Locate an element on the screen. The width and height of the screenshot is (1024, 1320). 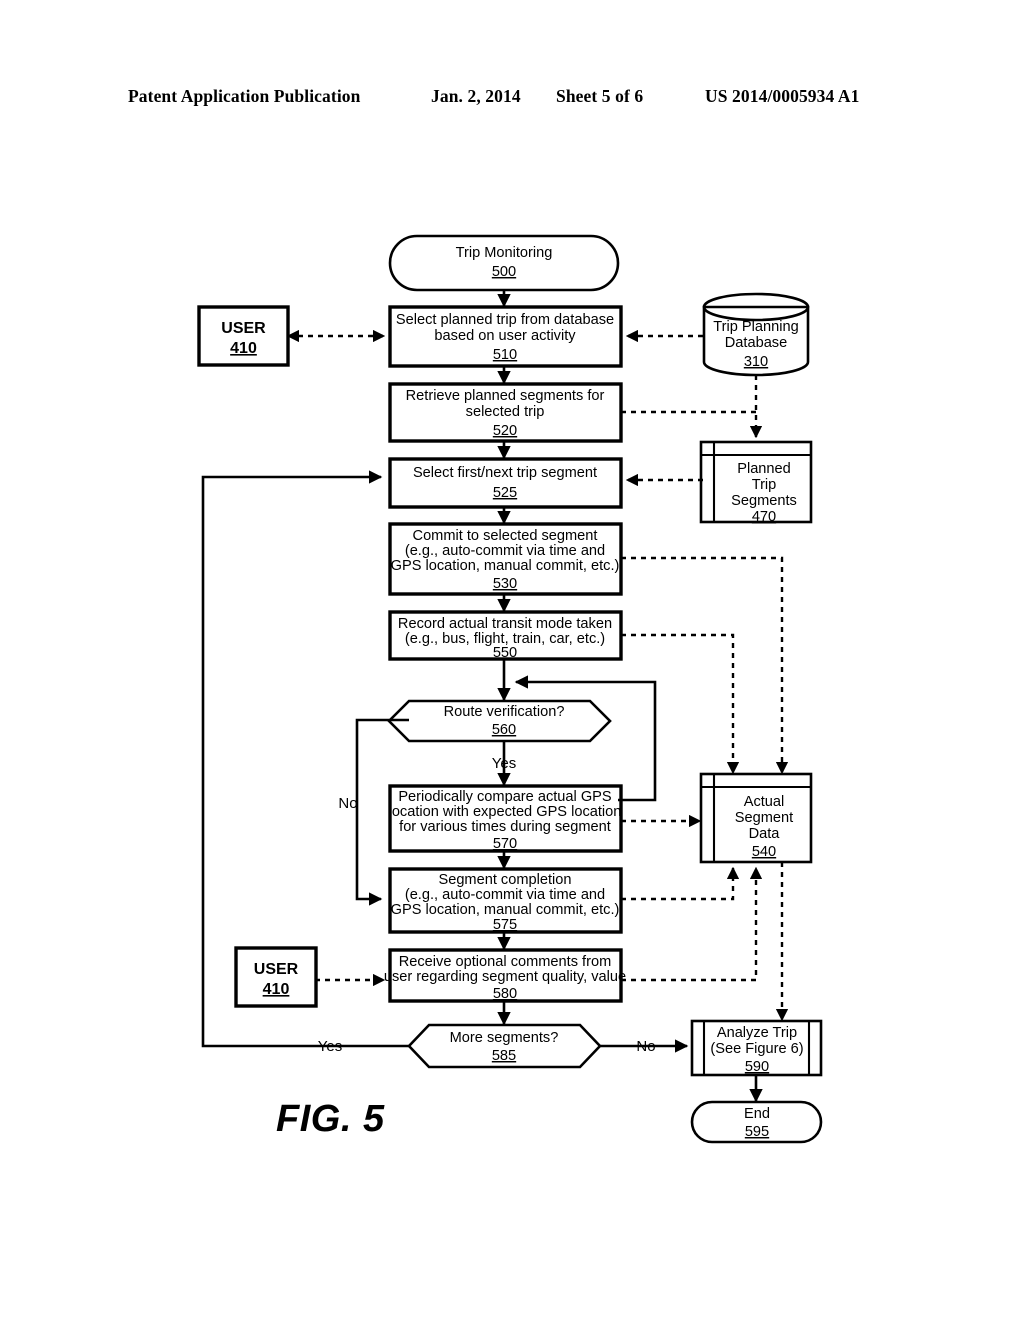
node-trip-planning-database: Trip Planning Database 310 is located at coordinates (756, 334).